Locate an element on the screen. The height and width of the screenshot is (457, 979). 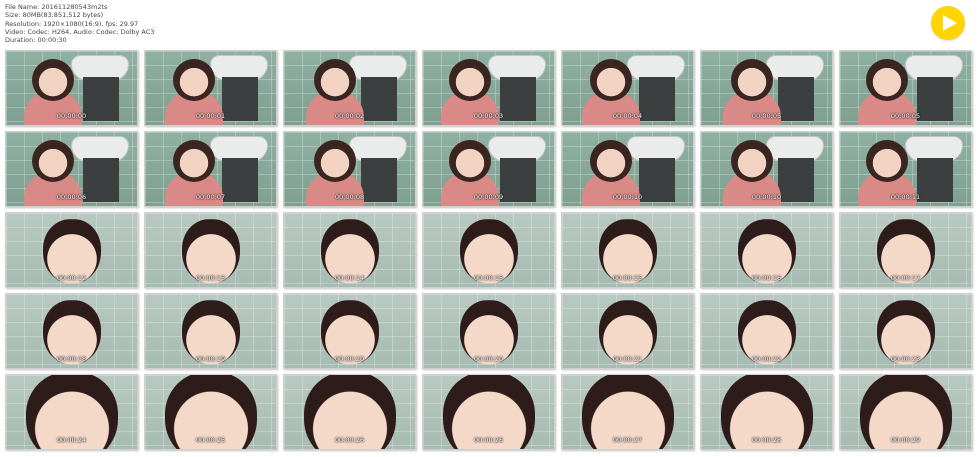
thumbnail: 00:00:19 is located at coordinates (210, 331).